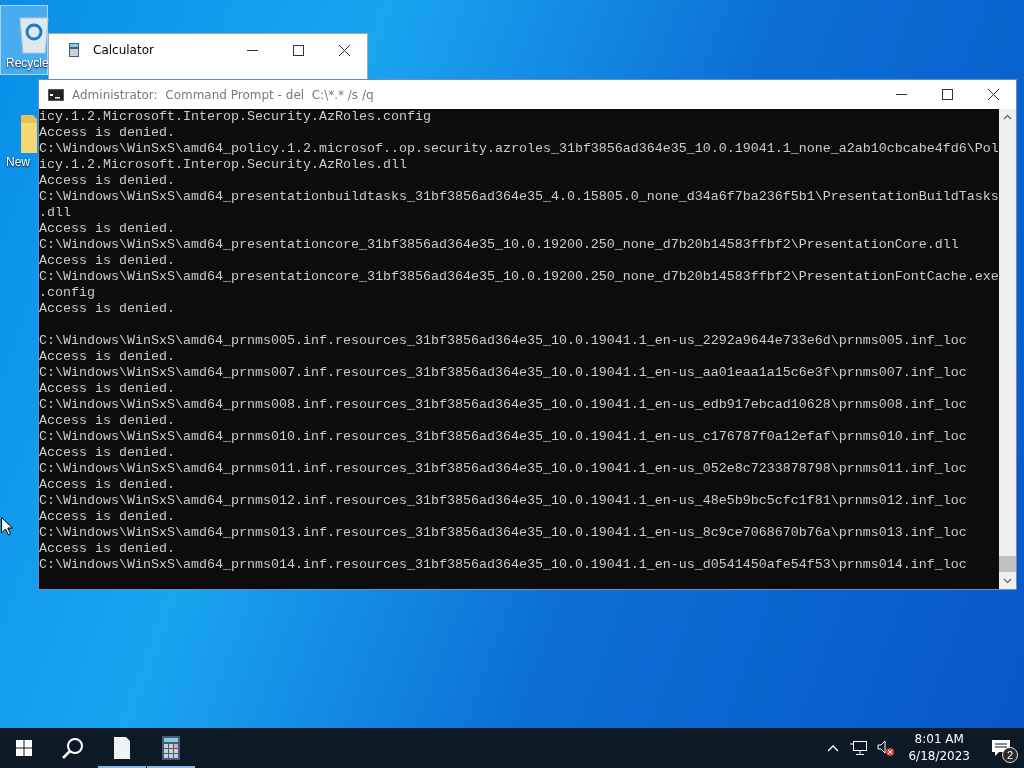 Image resolution: width=1024 pixels, height=768 pixels. Describe the element at coordinates (503, 373) in the screenshot. I see `console-line: C:\Windows\WinSxS\amd64_prnms007.inf.resources_31bf3856ad364e35_10.0.19041.1_en-us_aa01eaa1a15c6e3f\prnms007.inf_loc` at that location.